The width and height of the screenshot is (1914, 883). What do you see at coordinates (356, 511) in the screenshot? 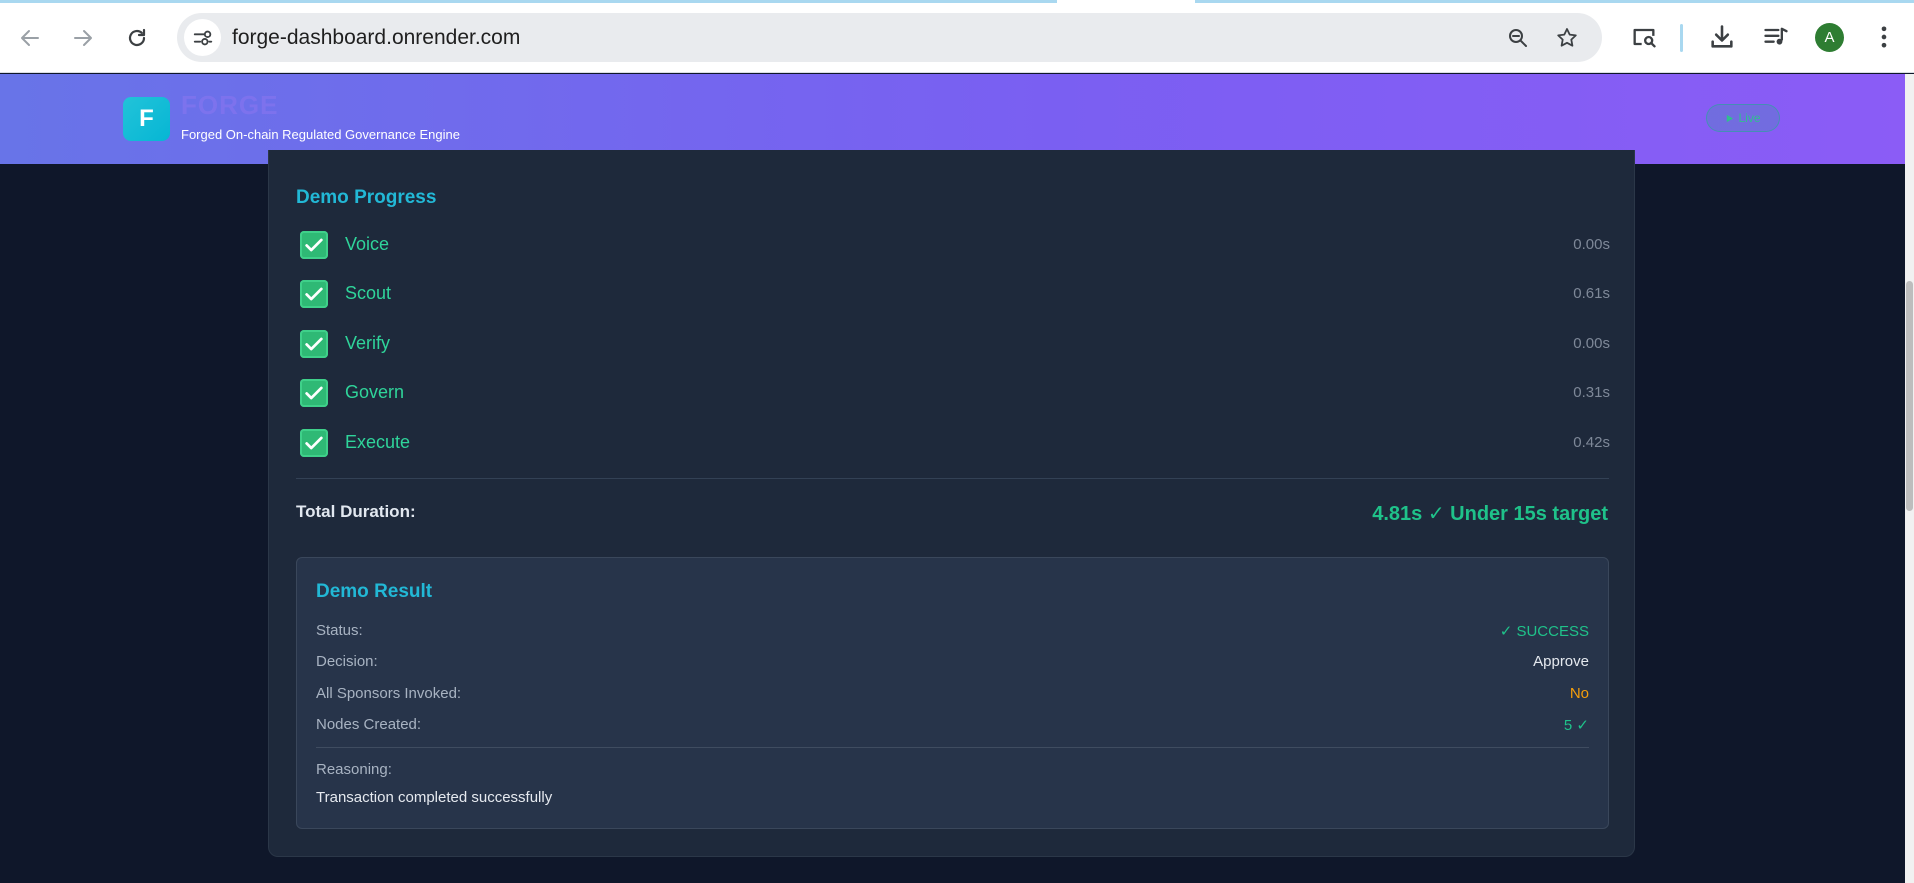
I see `total-duration-label: Total Duration:` at bounding box center [356, 511].